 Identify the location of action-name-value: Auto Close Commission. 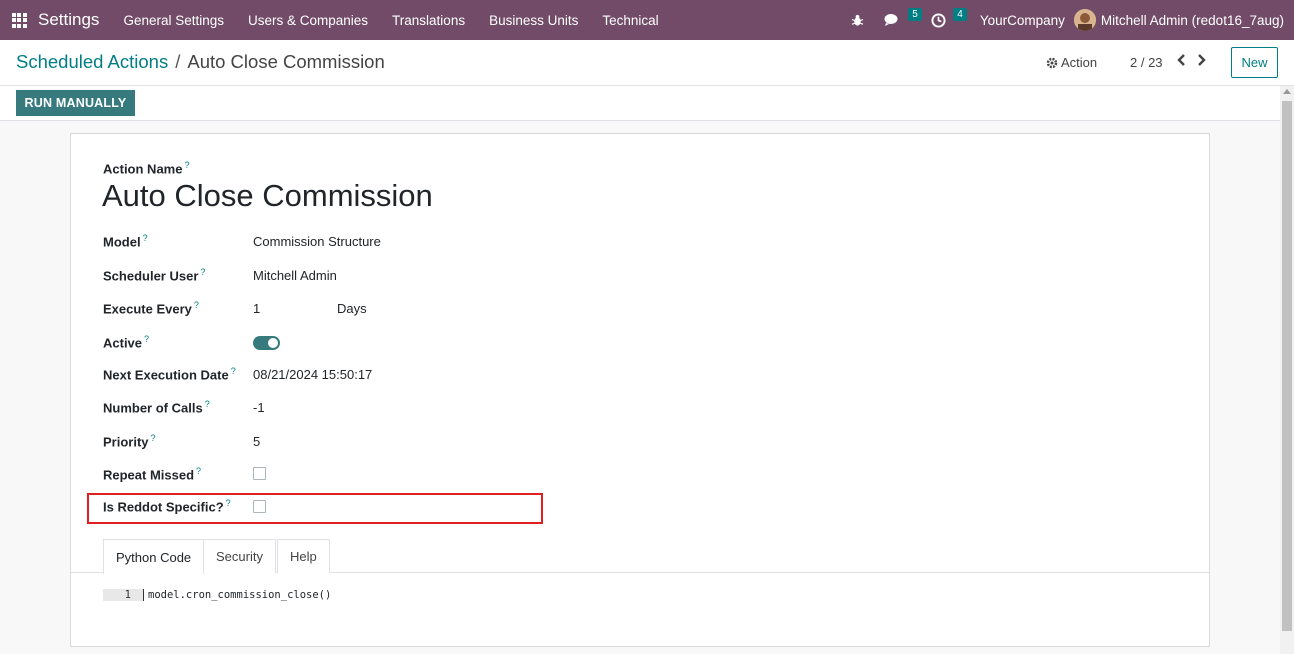
(267, 196).